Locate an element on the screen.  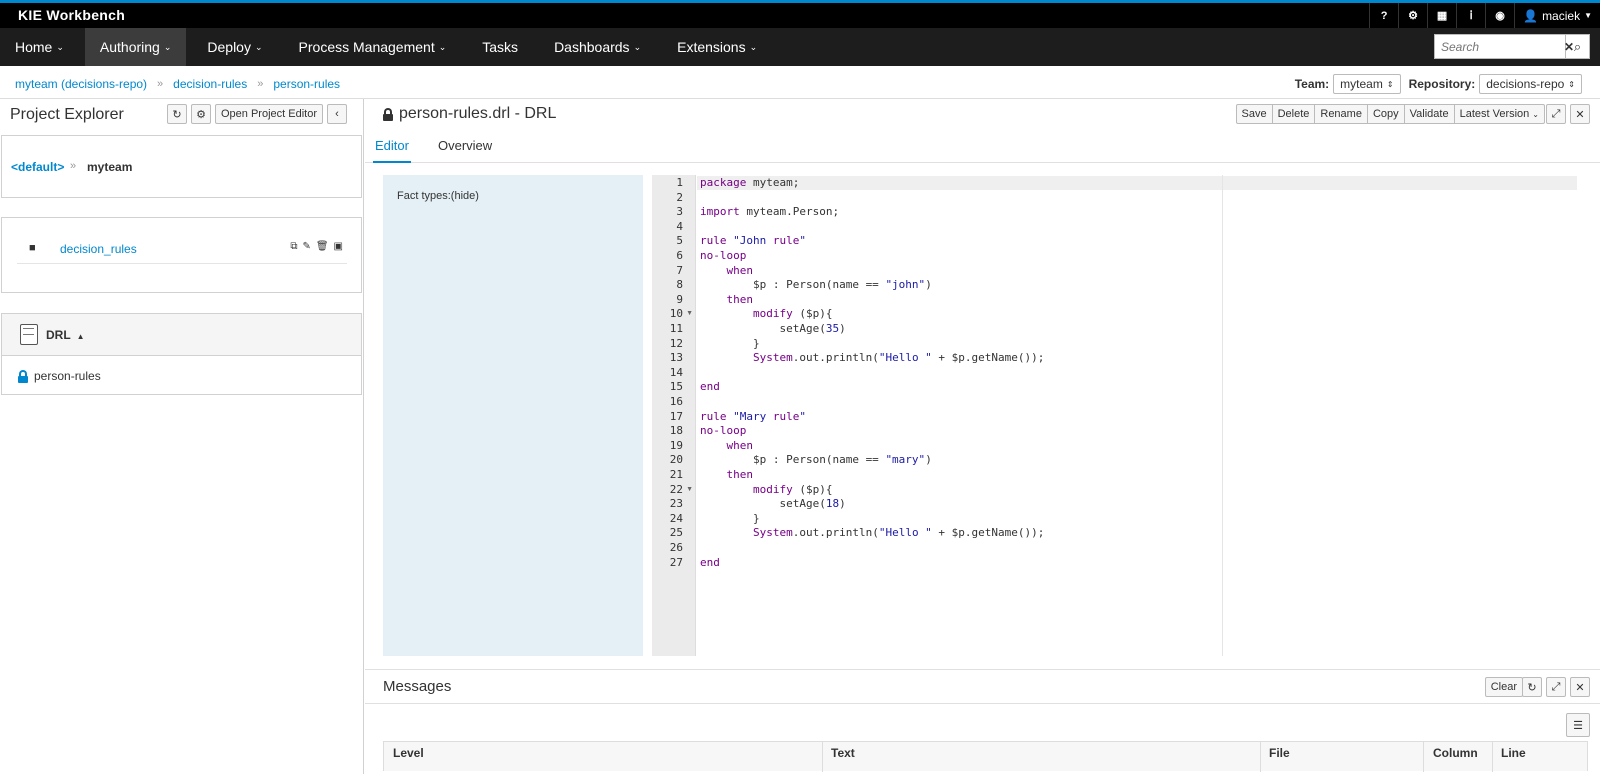
nav-extensions: Extensions ⌄ is located at coordinates (717, 47).